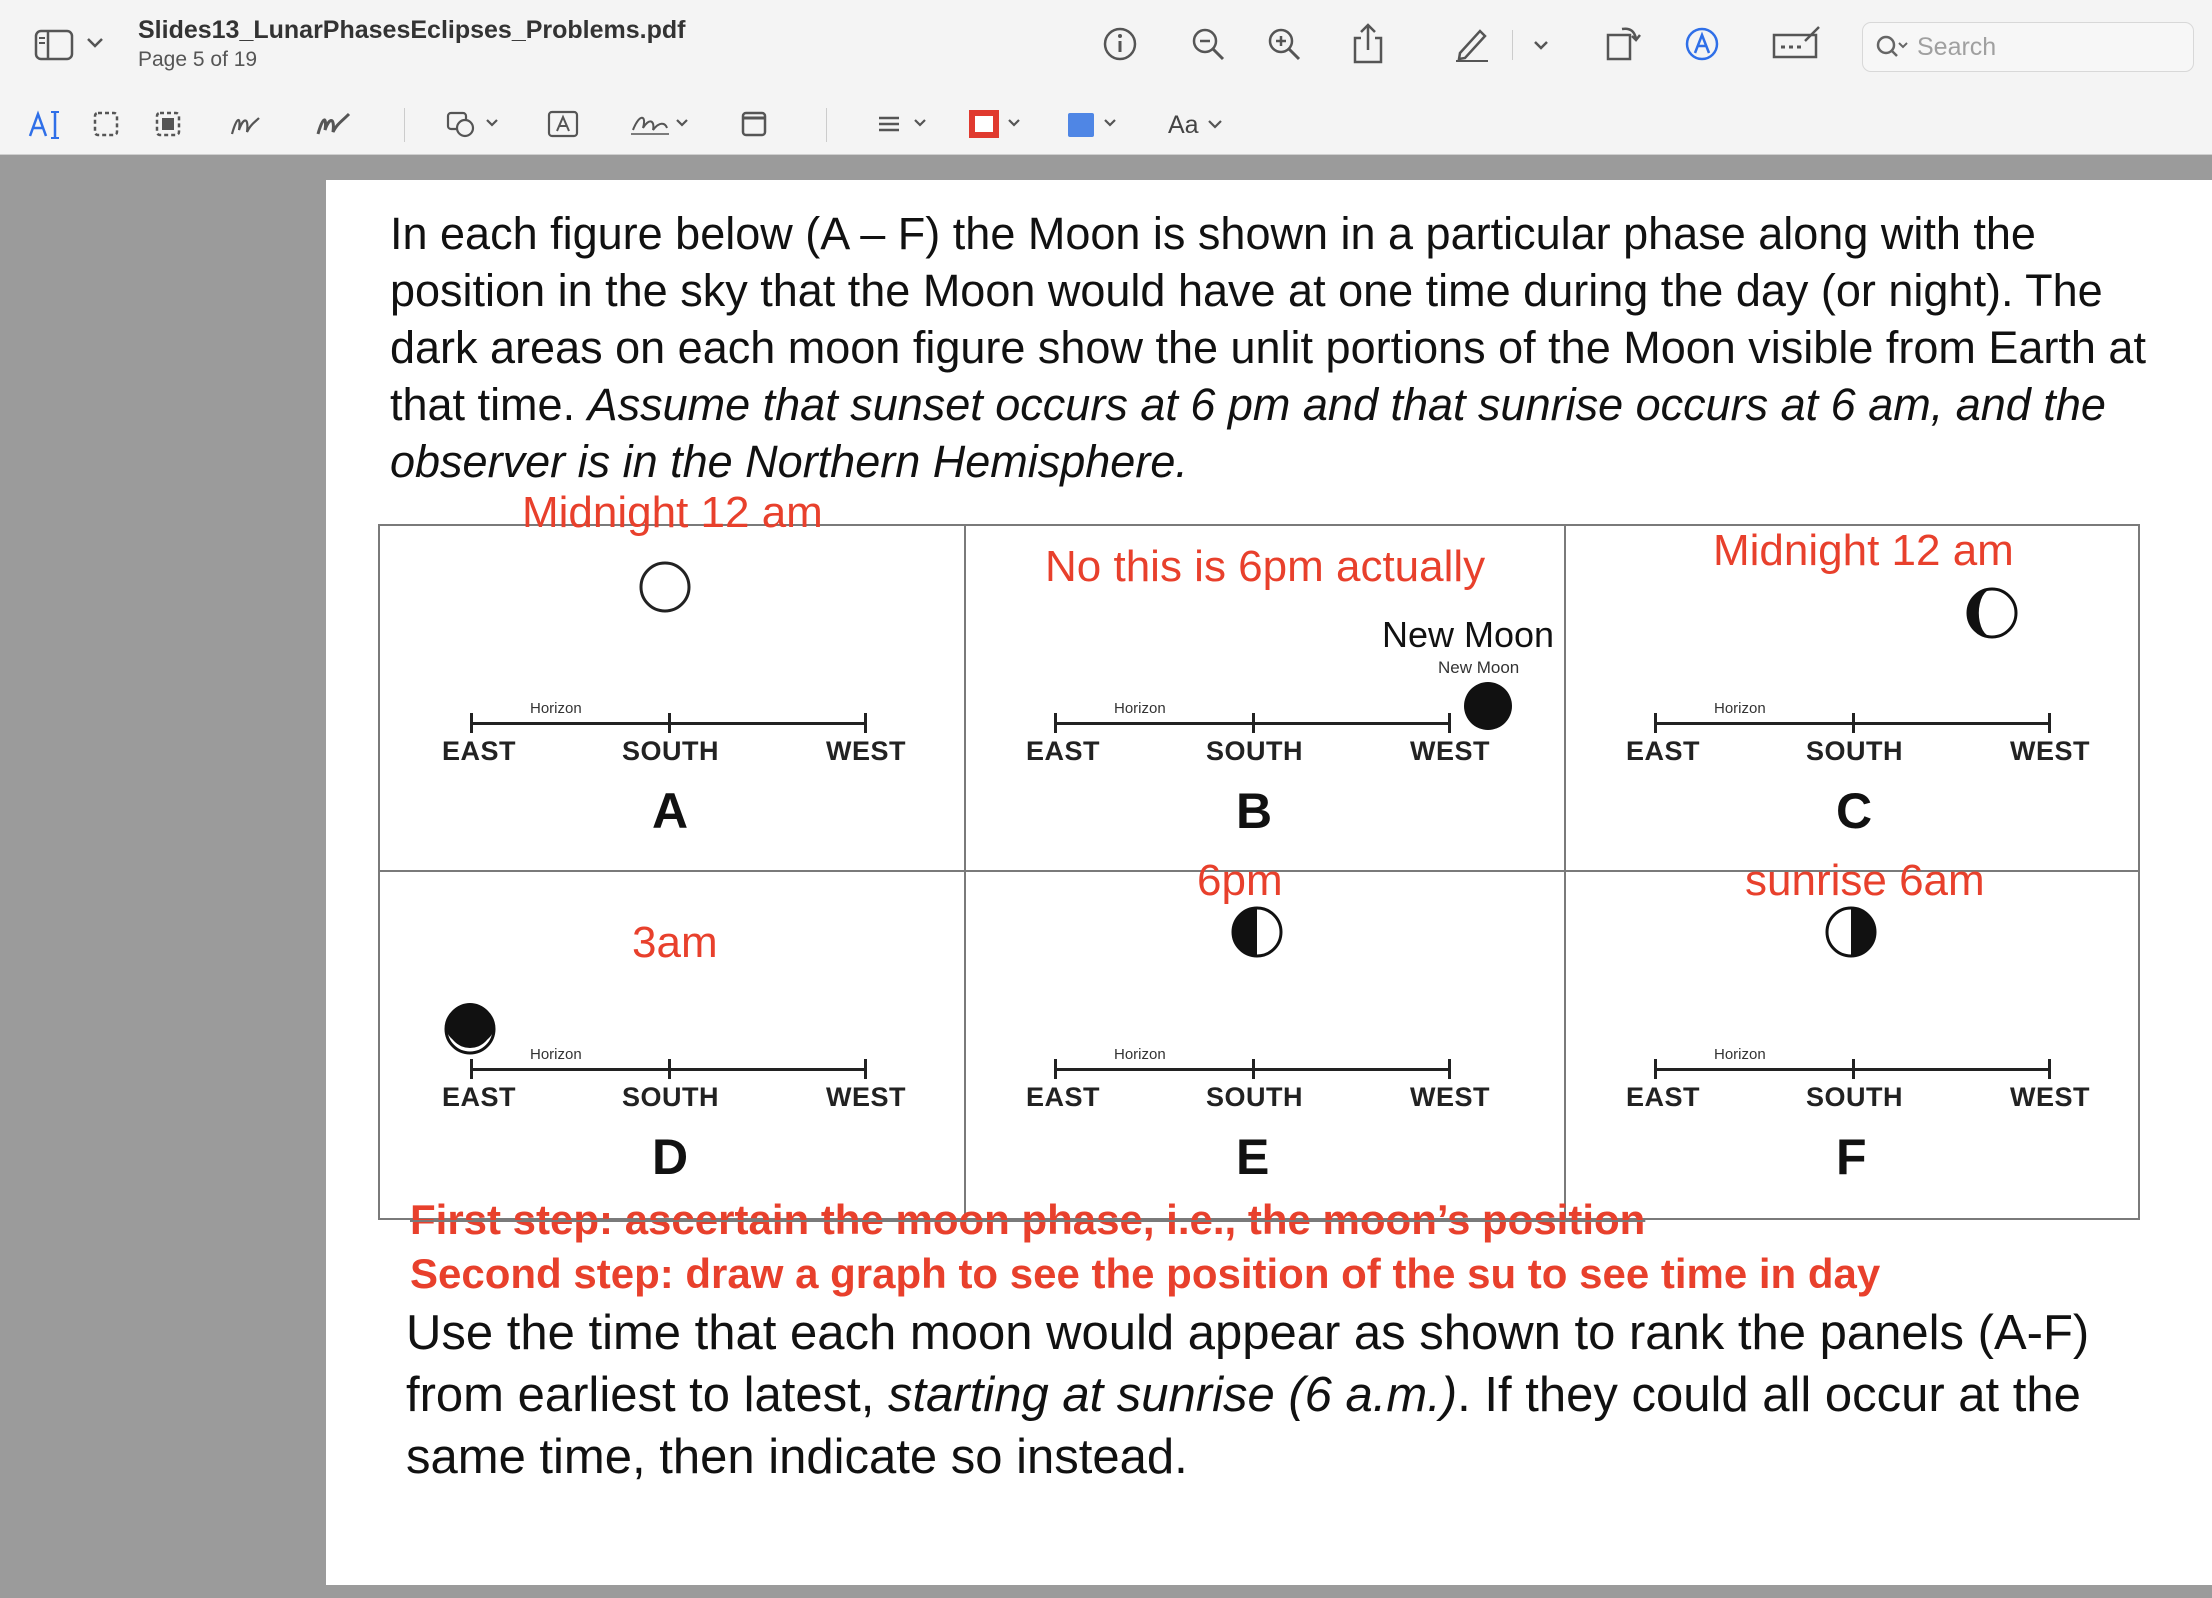 This screenshot has height=1598, width=2212. I want to click on panel-letter-e: E, so click(1253, 1157).